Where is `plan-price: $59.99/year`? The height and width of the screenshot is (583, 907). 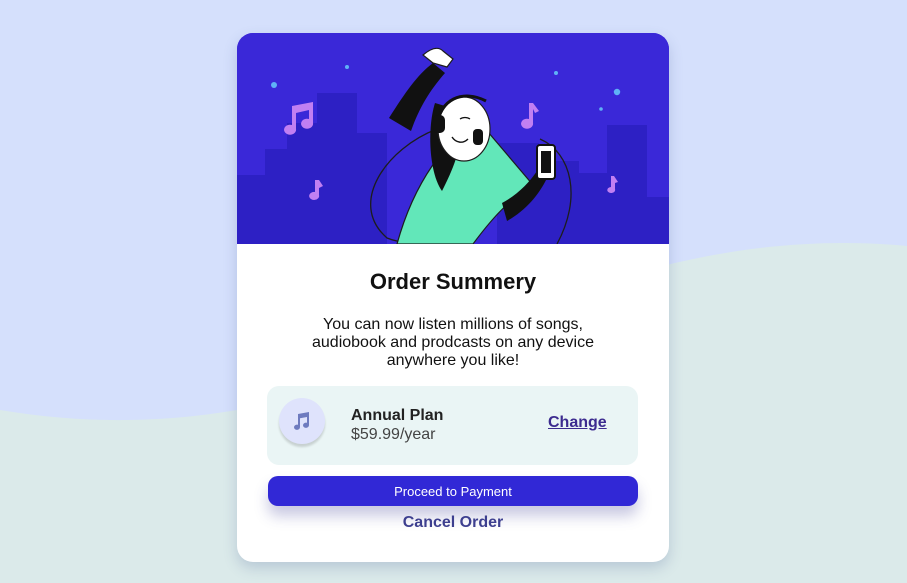 plan-price: $59.99/year is located at coordinates (393, 434).